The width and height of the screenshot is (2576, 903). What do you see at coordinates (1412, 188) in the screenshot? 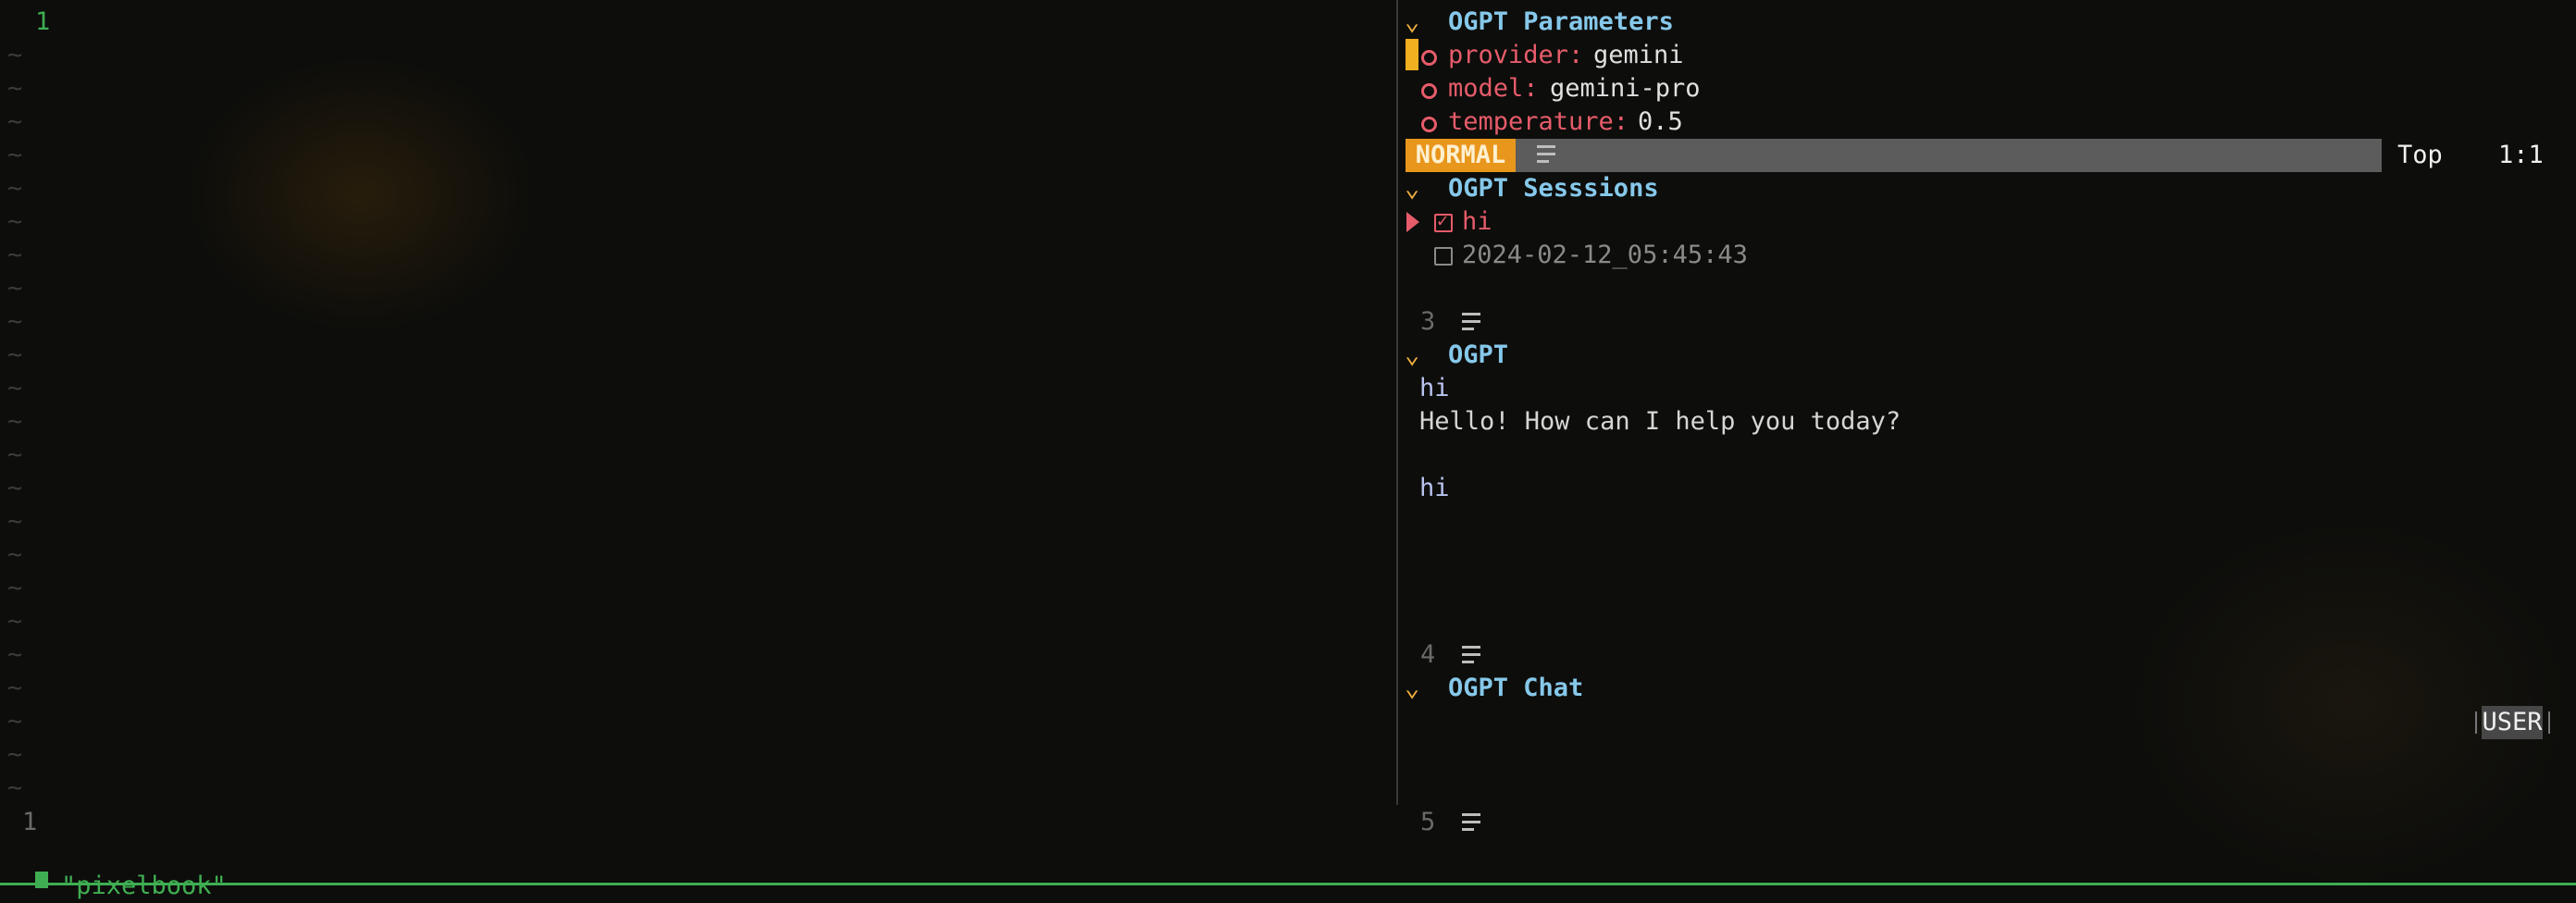
I see `sessions-chevron-icon: ⌄` at bounding box center [1412, 188].